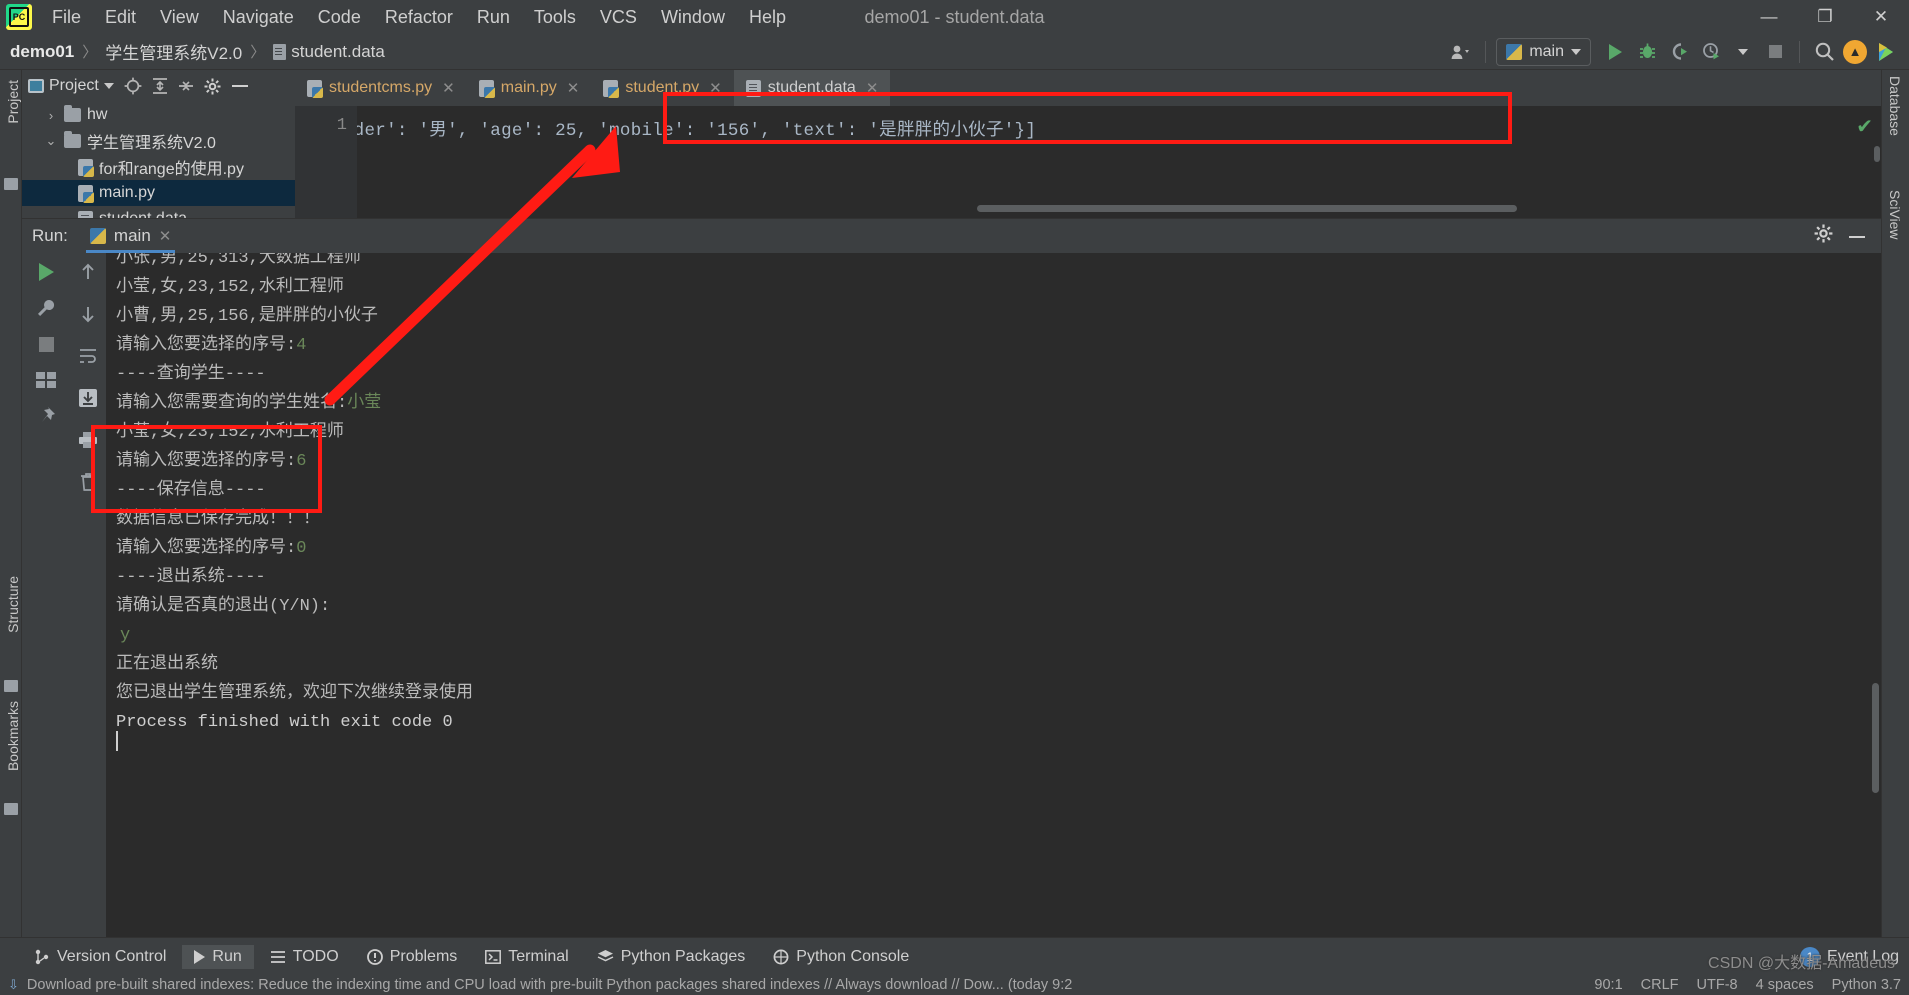  Describe the element at coordinates (1608, 985) in the screenshot. I see `caret-position: 90:1` at that location.